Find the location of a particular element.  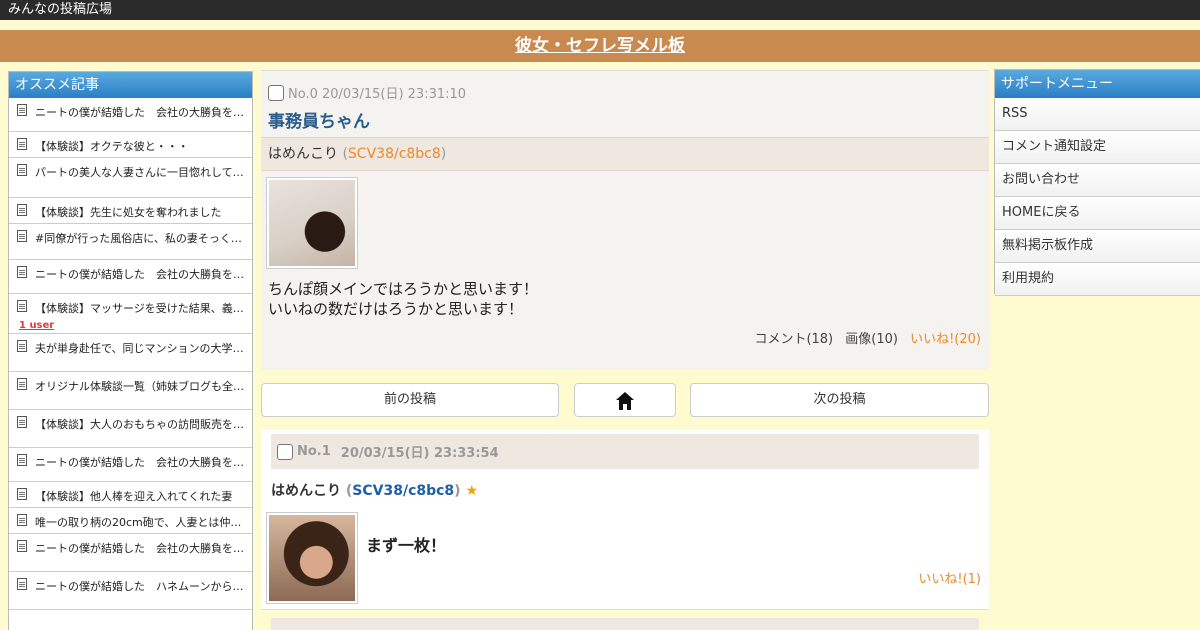

reply-author-name: はめんこり is located at coordinates (306, 491).